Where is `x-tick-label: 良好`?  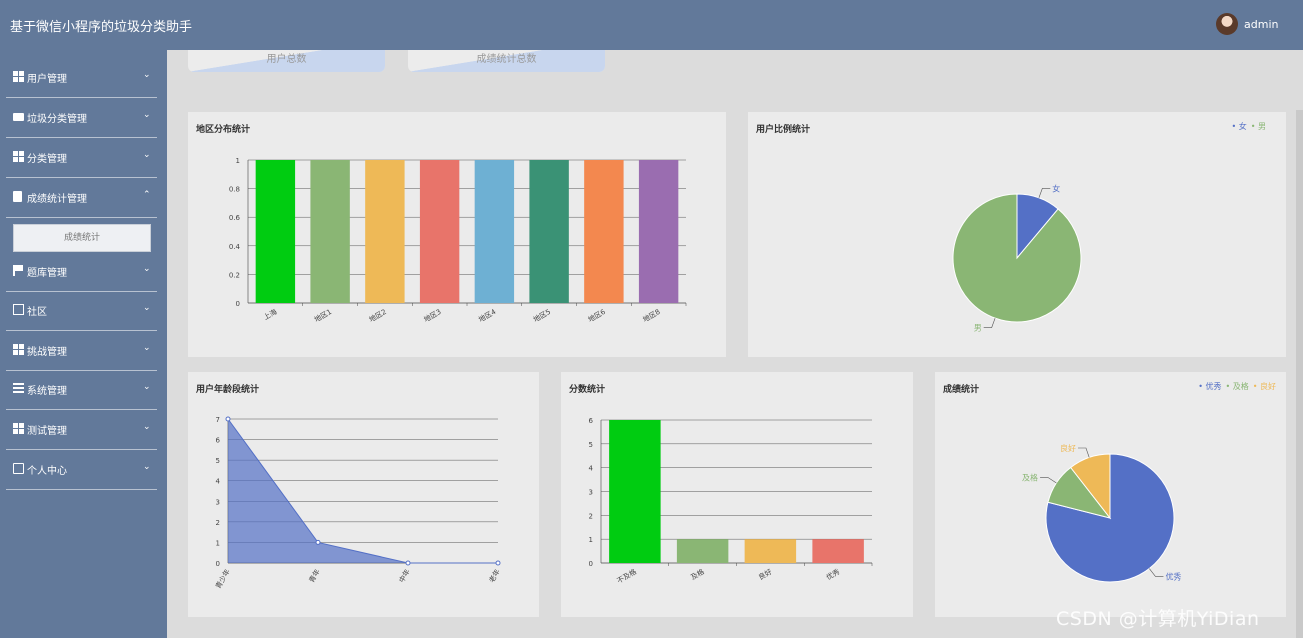
x-tick-label: 良好 is located at coordinates (765, 574).